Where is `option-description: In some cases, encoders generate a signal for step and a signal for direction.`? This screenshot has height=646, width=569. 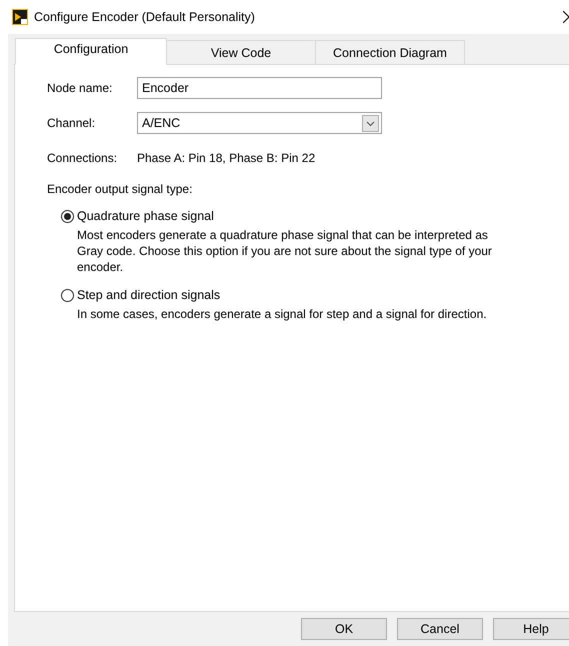 option-description: In some cases, encoders generate a signal for step and a signal for direction. is located at coordinates (282, 314).